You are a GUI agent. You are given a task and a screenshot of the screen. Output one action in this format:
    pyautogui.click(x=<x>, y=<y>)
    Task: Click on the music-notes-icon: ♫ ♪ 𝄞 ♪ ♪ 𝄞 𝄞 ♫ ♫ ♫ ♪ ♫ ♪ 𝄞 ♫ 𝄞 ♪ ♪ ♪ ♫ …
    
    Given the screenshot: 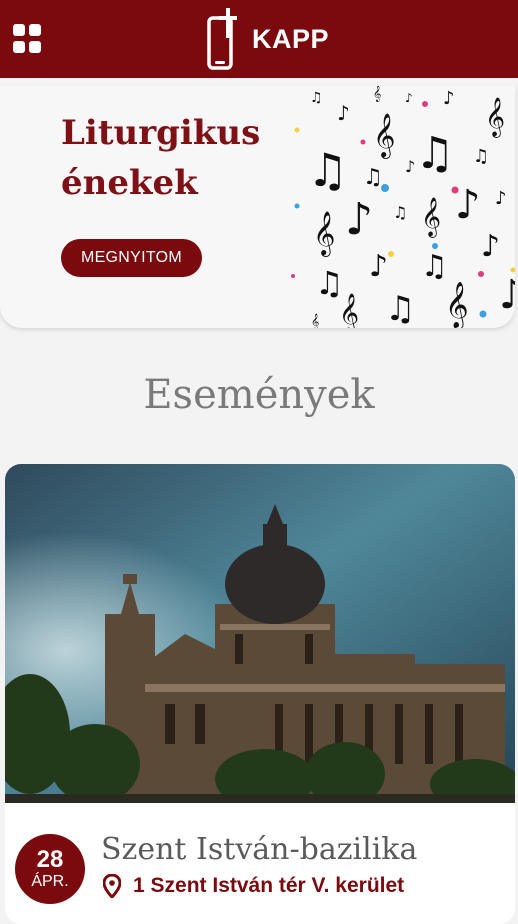 What is the action you would take?
    pyautogui.click(x=403, y=207)
    